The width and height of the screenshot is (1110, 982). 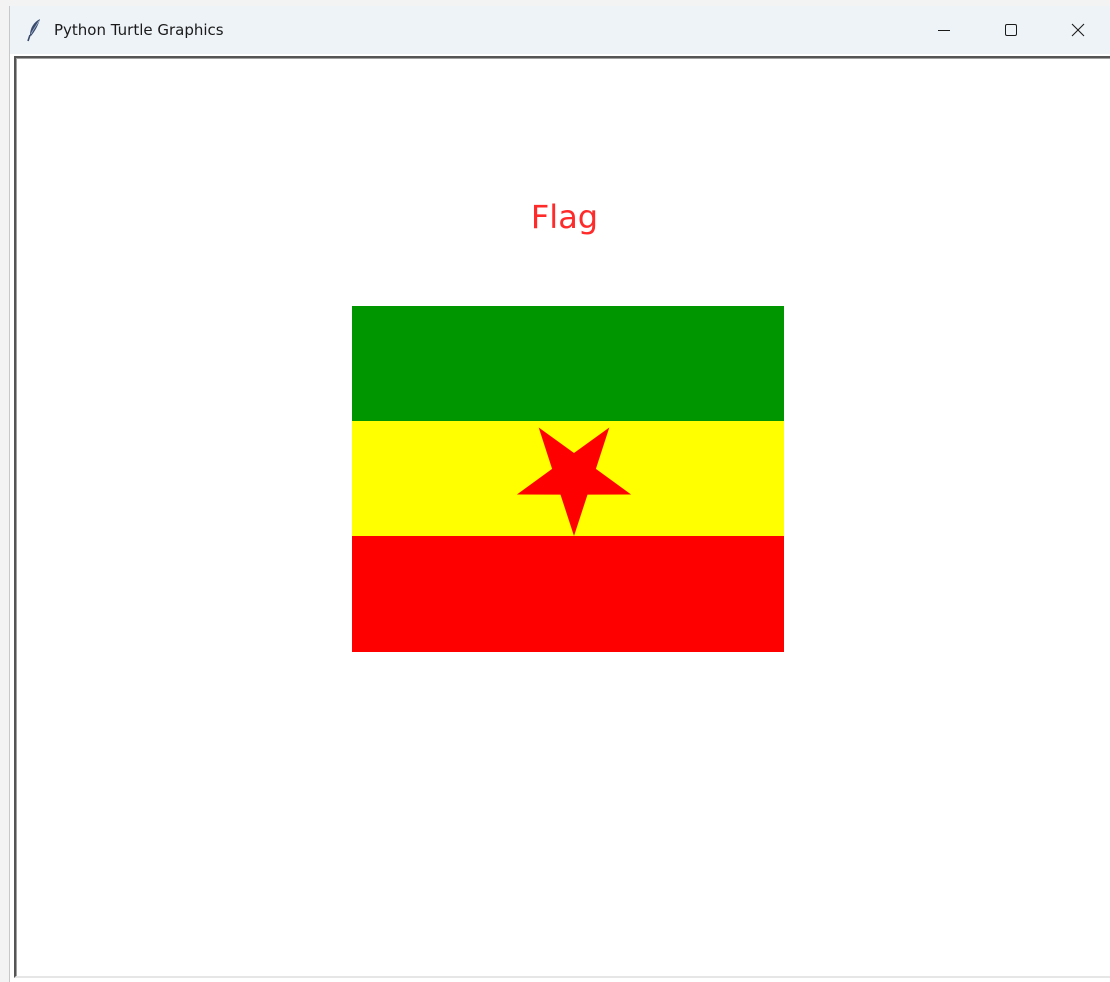 I want to click on maximize-icon, so click(x=1011, y=30).